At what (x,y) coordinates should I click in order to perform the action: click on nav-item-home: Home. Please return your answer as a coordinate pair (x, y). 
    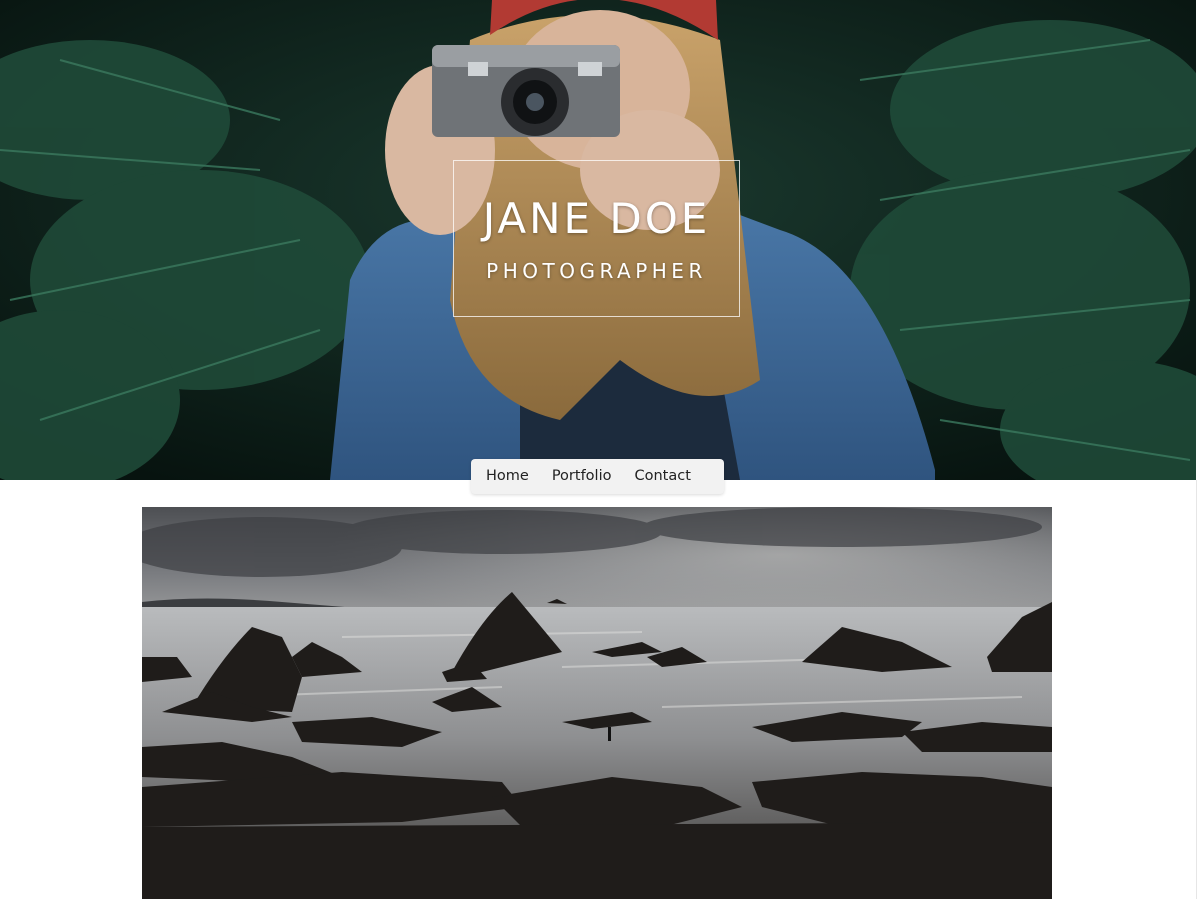
    Looking at the image, I should click on (507, 476).